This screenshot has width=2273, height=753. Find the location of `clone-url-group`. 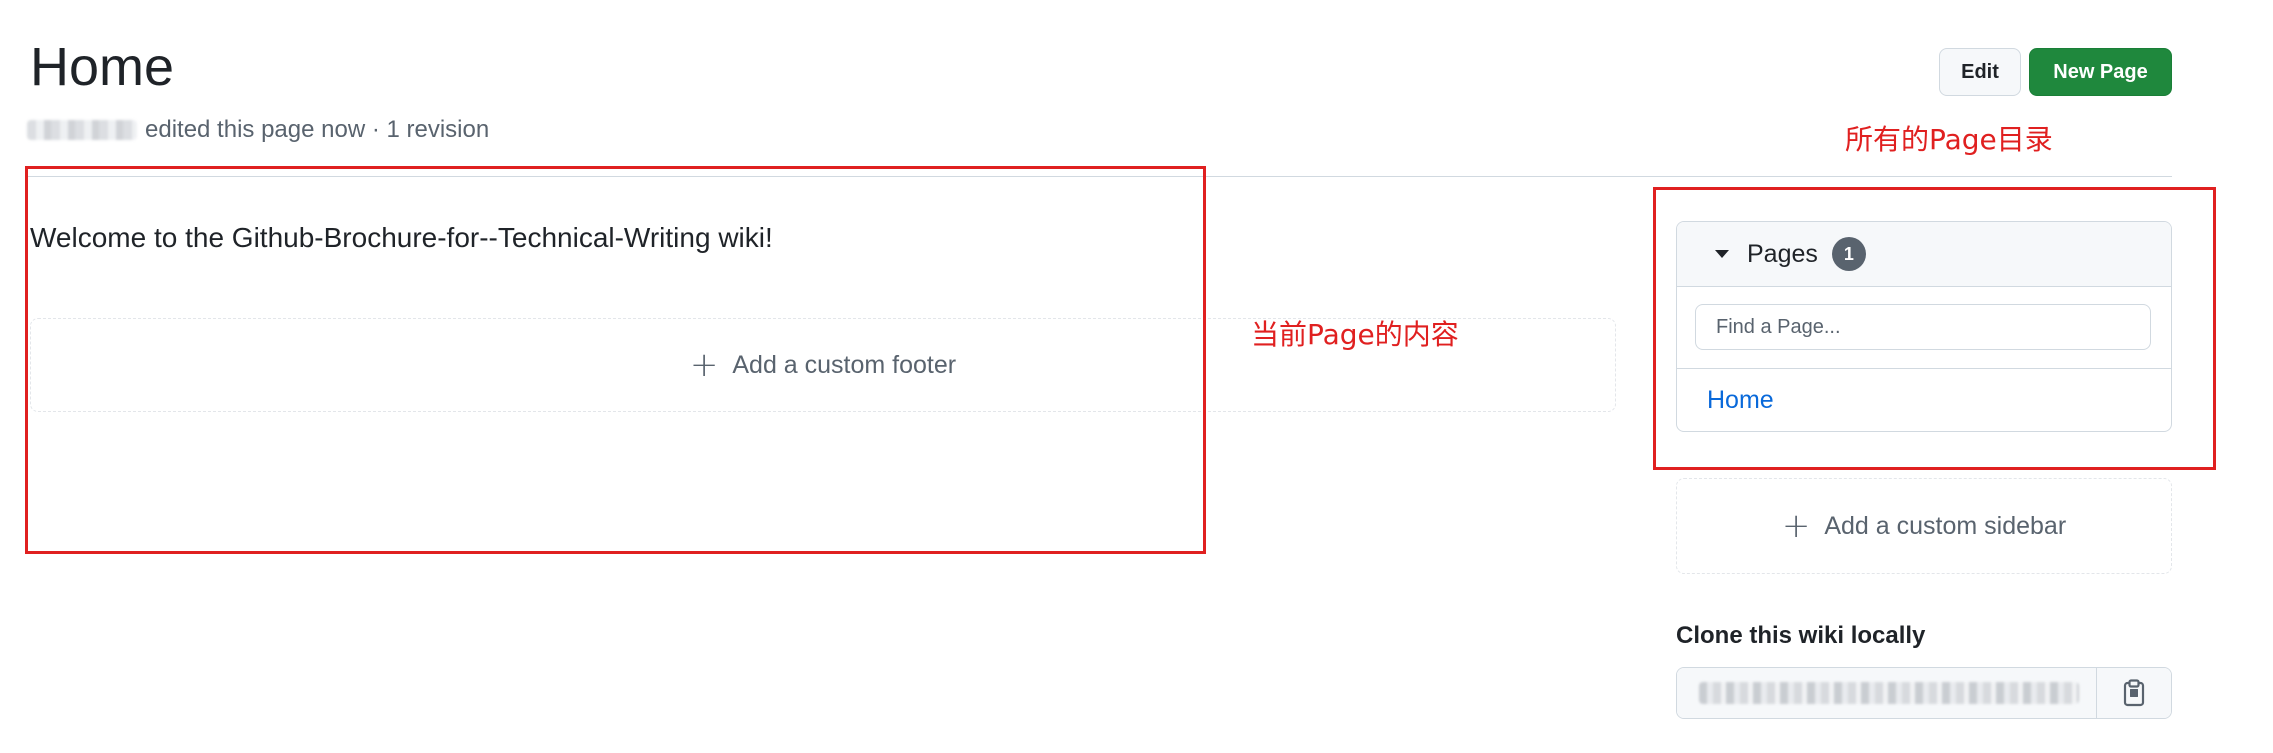

clone-url-group is located at coordinates (1924, 693).